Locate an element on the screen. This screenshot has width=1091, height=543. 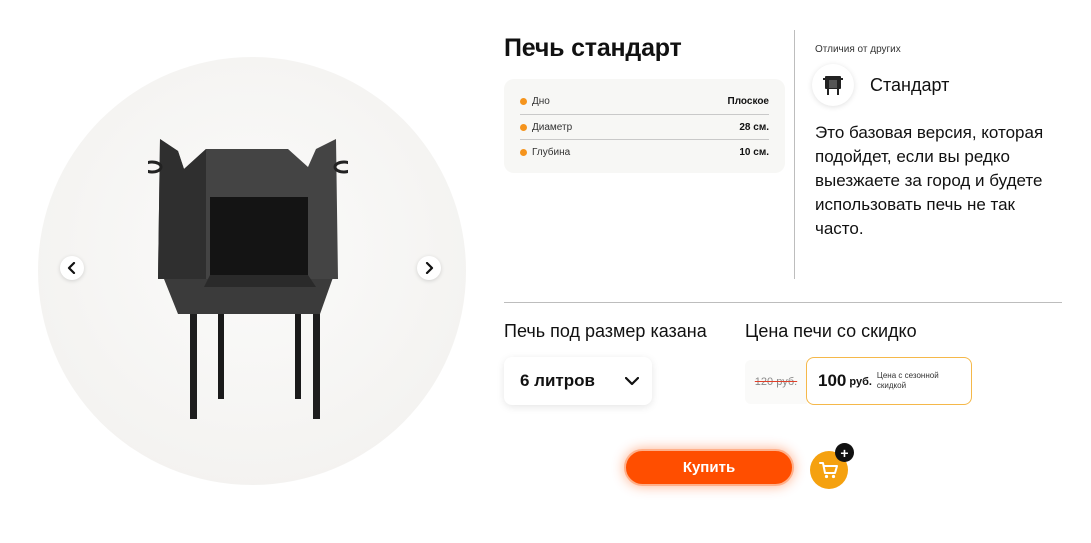
buy-button: Купить is located at coordinates (709, 467).